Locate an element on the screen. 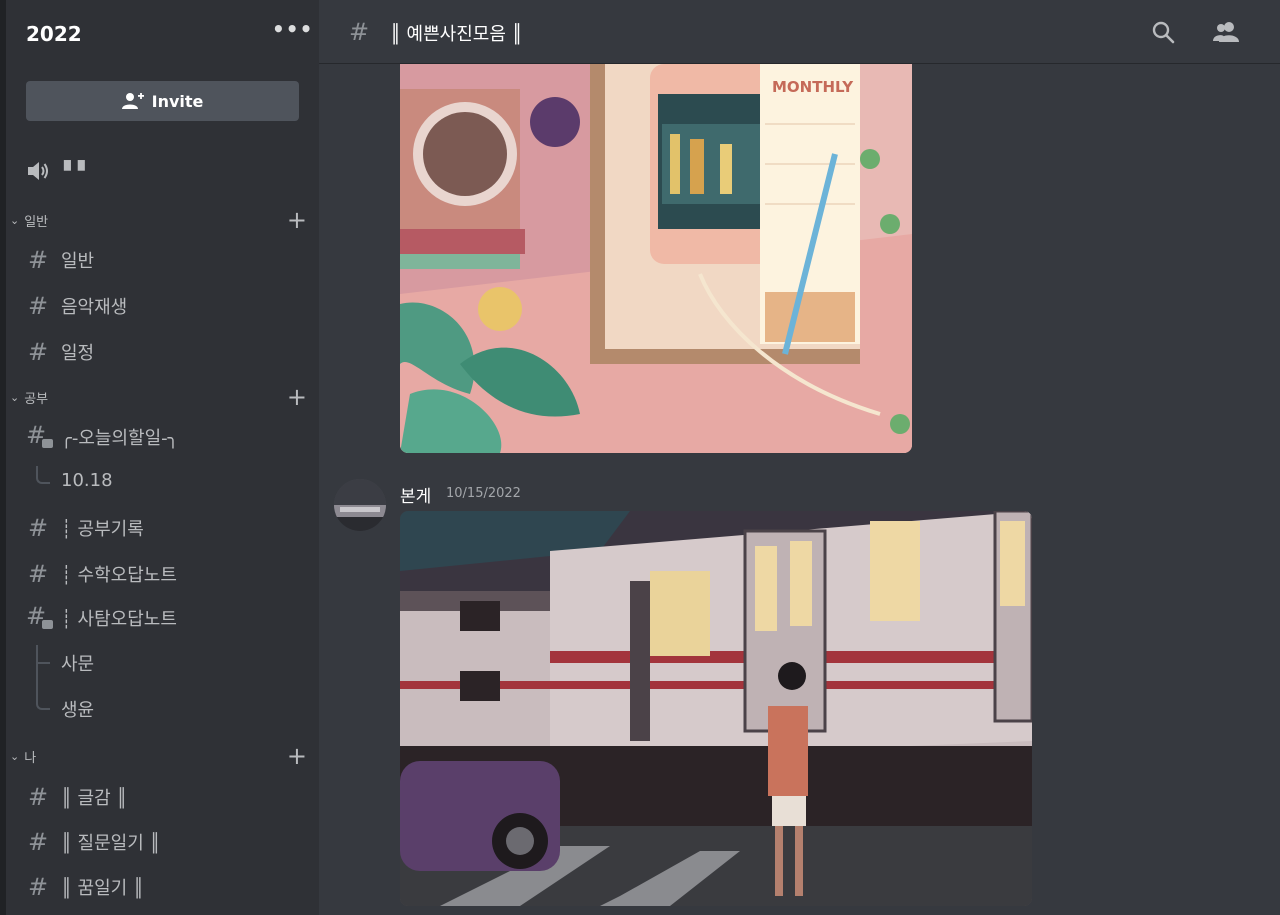  channel-social: # ┊ 사탐오답노트 is located at coordinates (101, 616).